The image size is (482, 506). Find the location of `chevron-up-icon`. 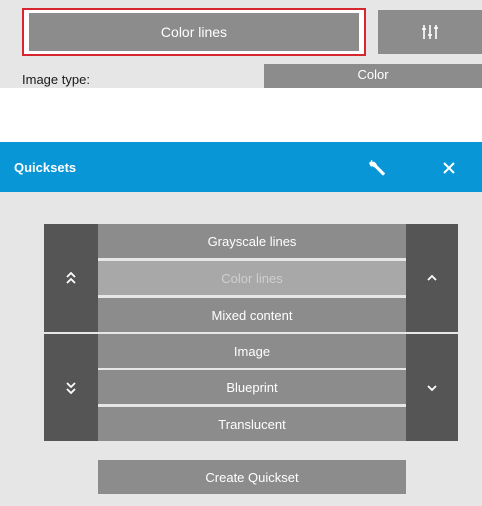

chevron-up-icon is located at coordinates (432, 277).